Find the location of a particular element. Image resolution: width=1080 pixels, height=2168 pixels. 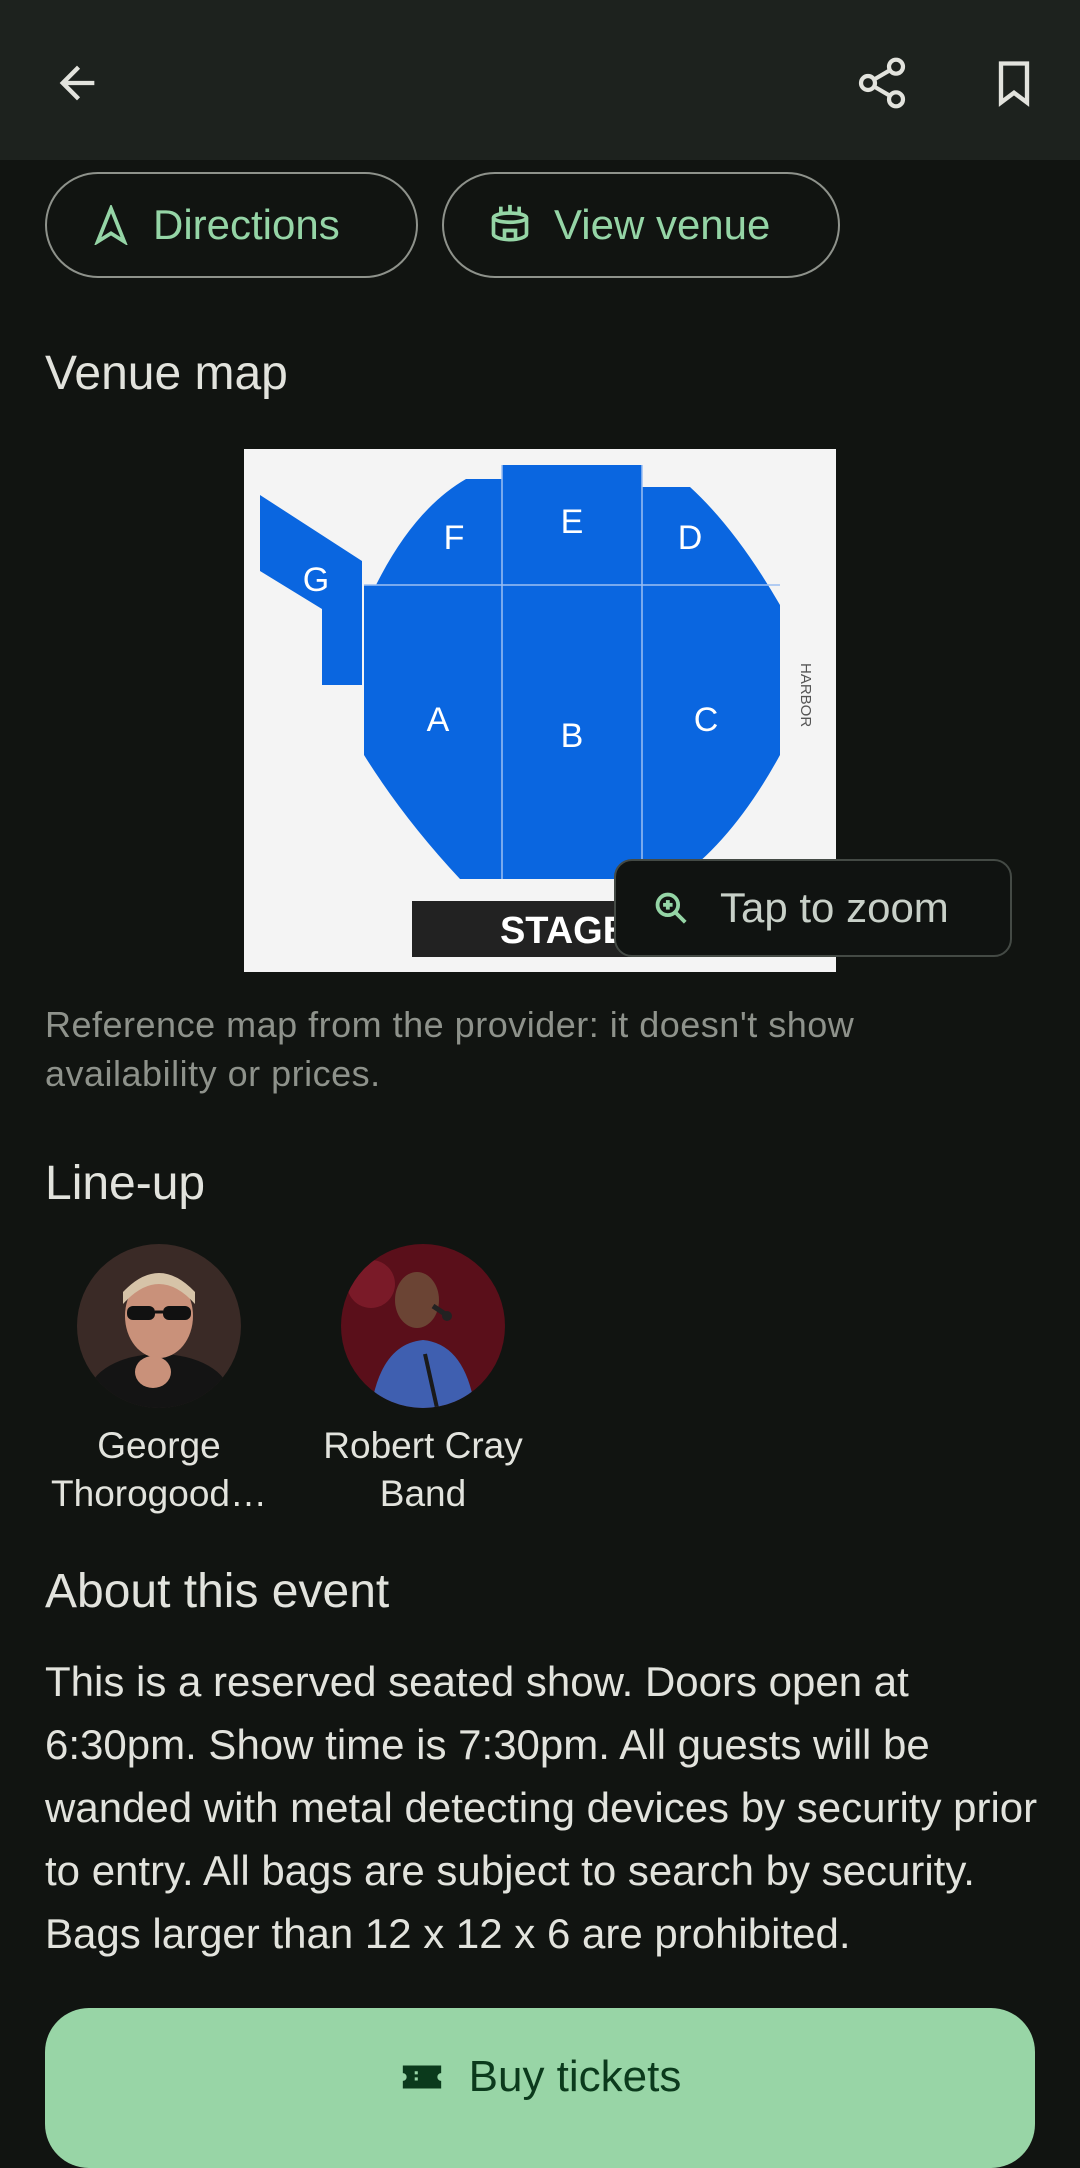

section-label-a: A is located at coordinates (438, 720).